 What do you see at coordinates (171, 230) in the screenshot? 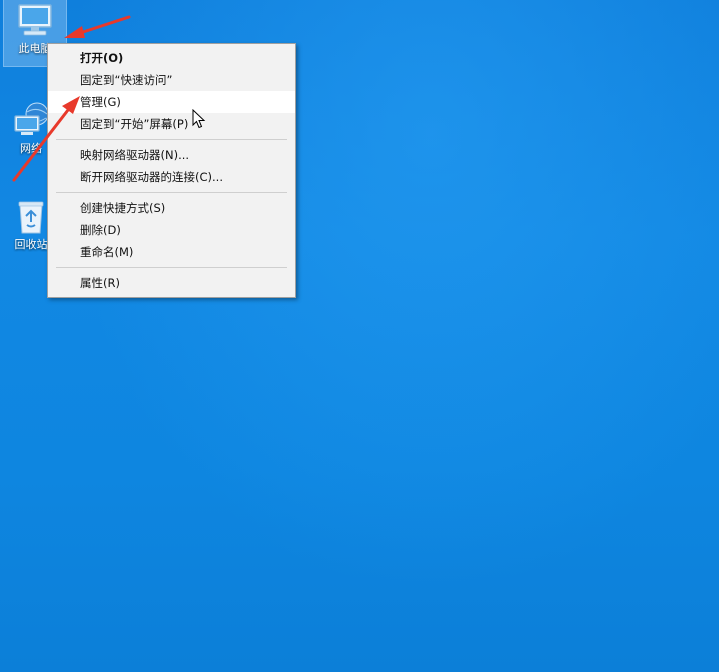
I see `menu-item-delete: 删除(D)` at bounding box center [171, 230].